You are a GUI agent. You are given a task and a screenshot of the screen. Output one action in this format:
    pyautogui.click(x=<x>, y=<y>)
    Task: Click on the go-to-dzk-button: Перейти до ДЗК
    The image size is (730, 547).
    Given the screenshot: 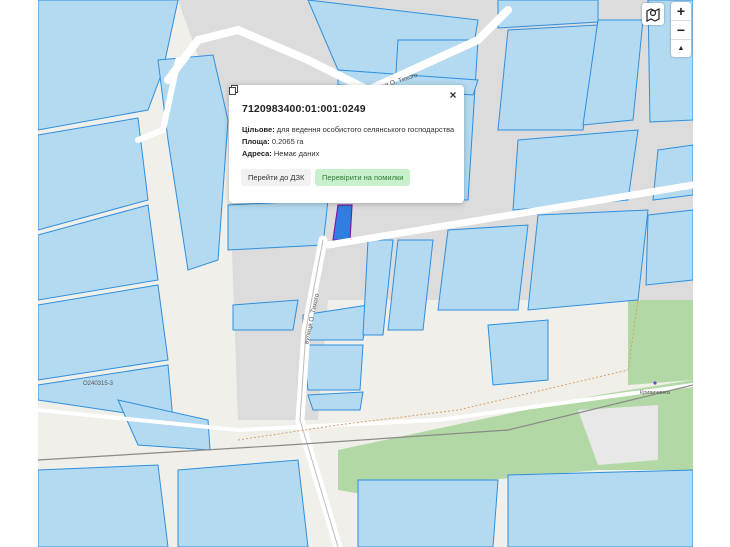 What is the action you would take?
    pyautogui.click(x=276, y=177)
    